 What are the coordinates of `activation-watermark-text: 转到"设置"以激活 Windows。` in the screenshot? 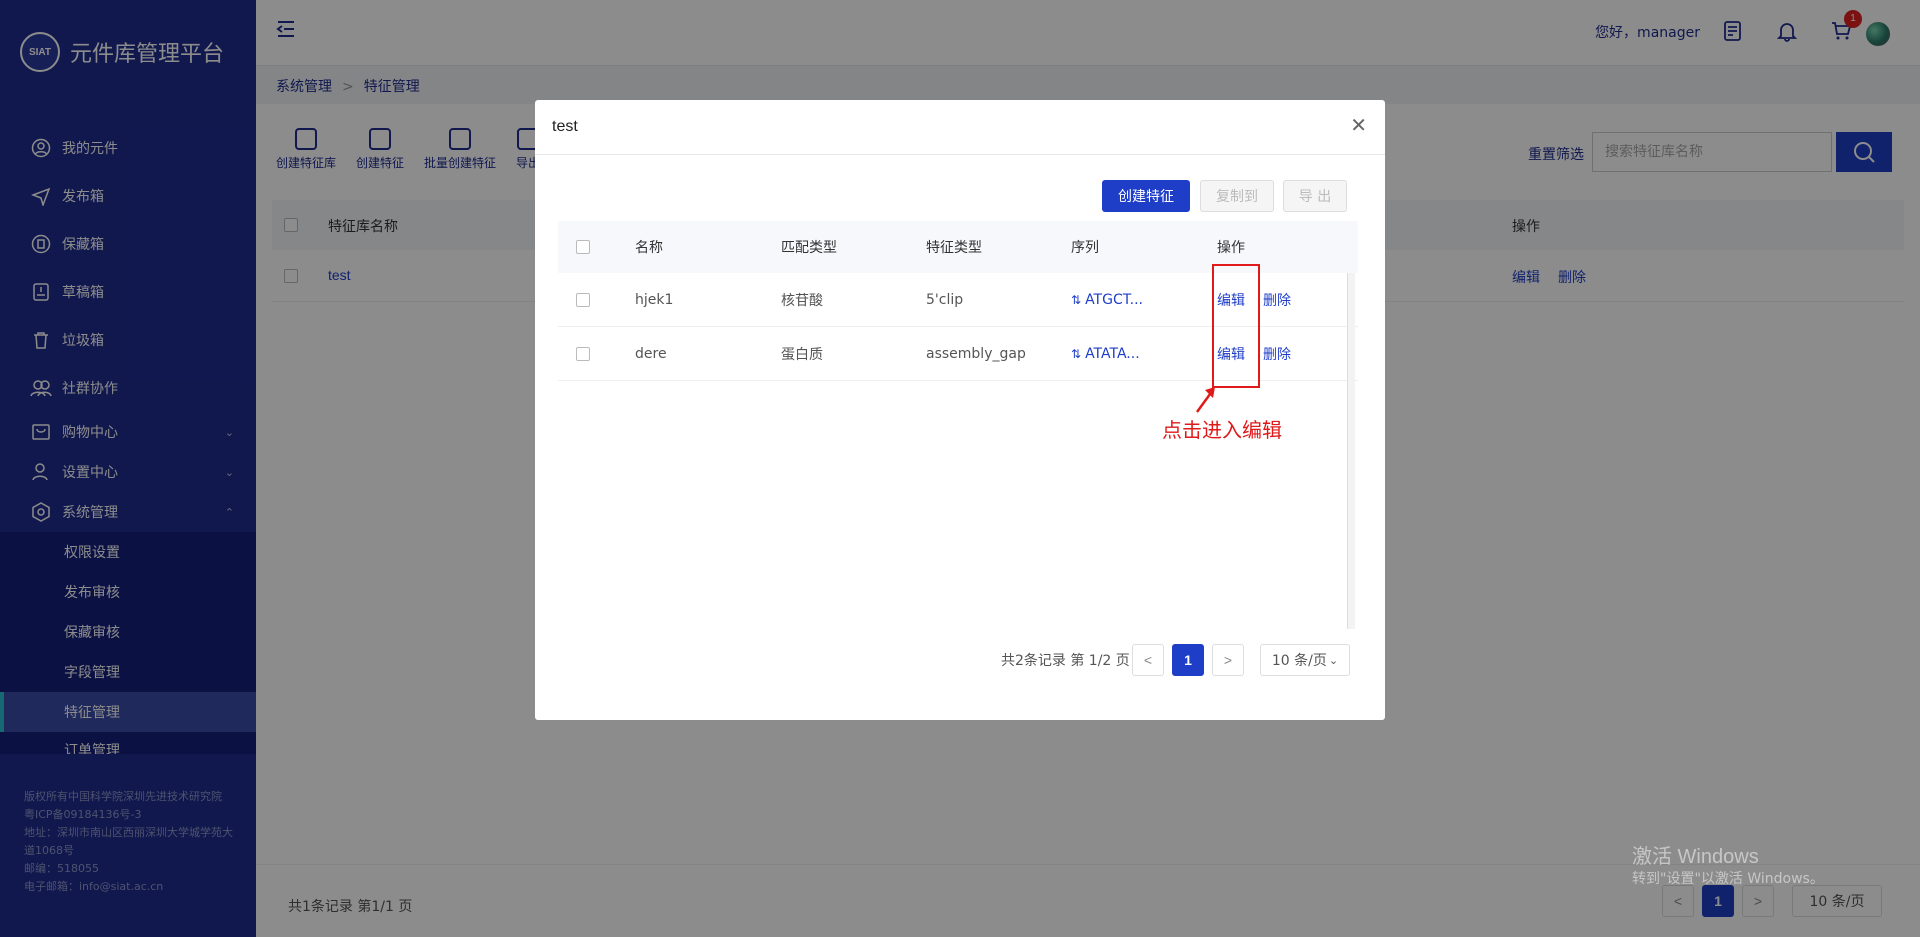 It's located at (1728, 879).